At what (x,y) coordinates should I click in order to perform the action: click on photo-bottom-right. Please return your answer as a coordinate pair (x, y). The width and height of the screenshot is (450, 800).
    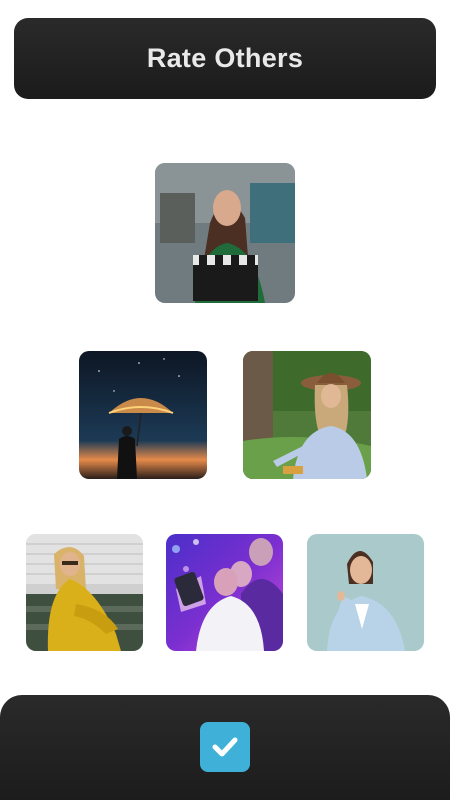
    Looking at the image, I should click on (365, 592).